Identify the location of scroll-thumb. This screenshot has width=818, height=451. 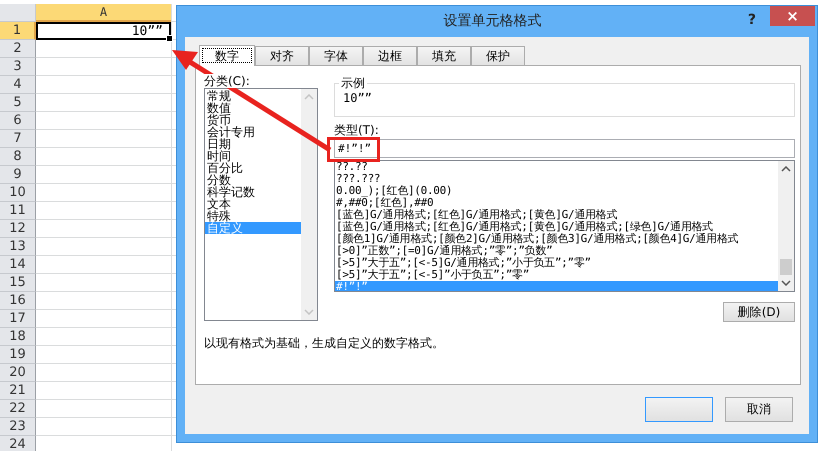
(786, 267).